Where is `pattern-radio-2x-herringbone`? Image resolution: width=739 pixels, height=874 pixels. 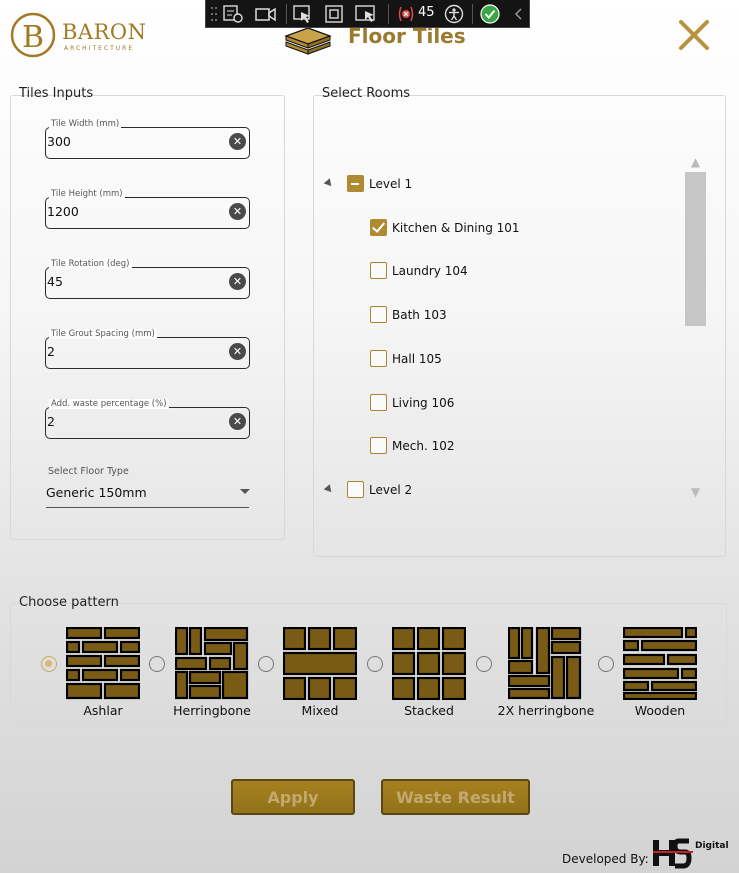 pattern-radio-2x-herringbone is located at coordinates (484, 664).